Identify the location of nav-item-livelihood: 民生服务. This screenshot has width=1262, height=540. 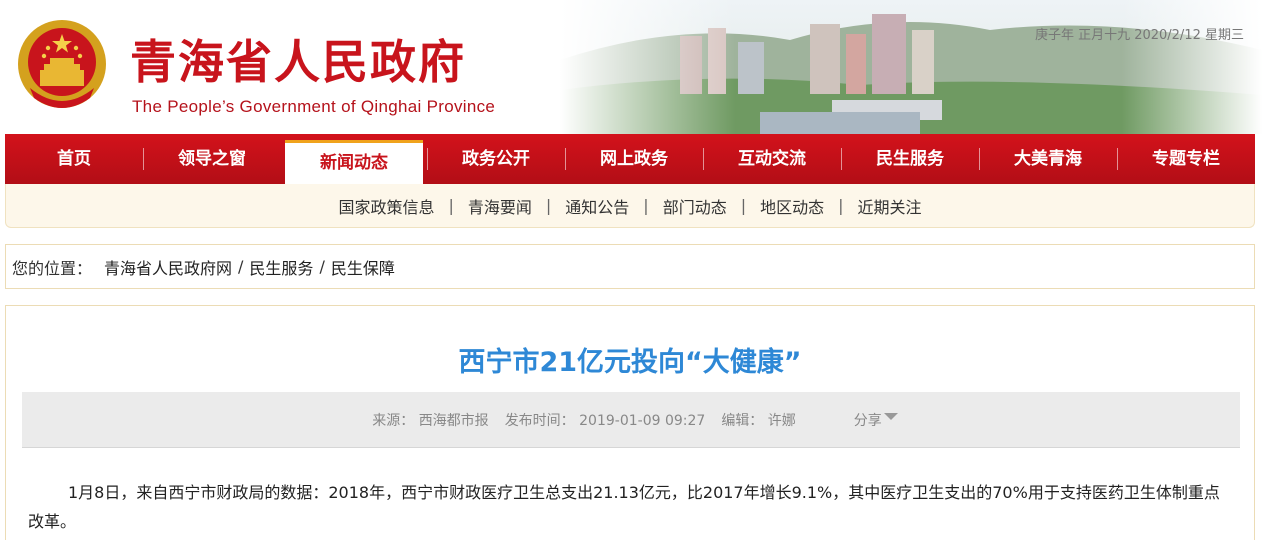
(910, 159).